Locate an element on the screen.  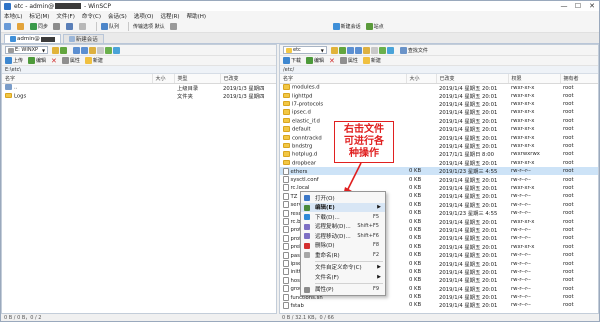
menu-files: 文件(F) is located at coordinates (65, 16).